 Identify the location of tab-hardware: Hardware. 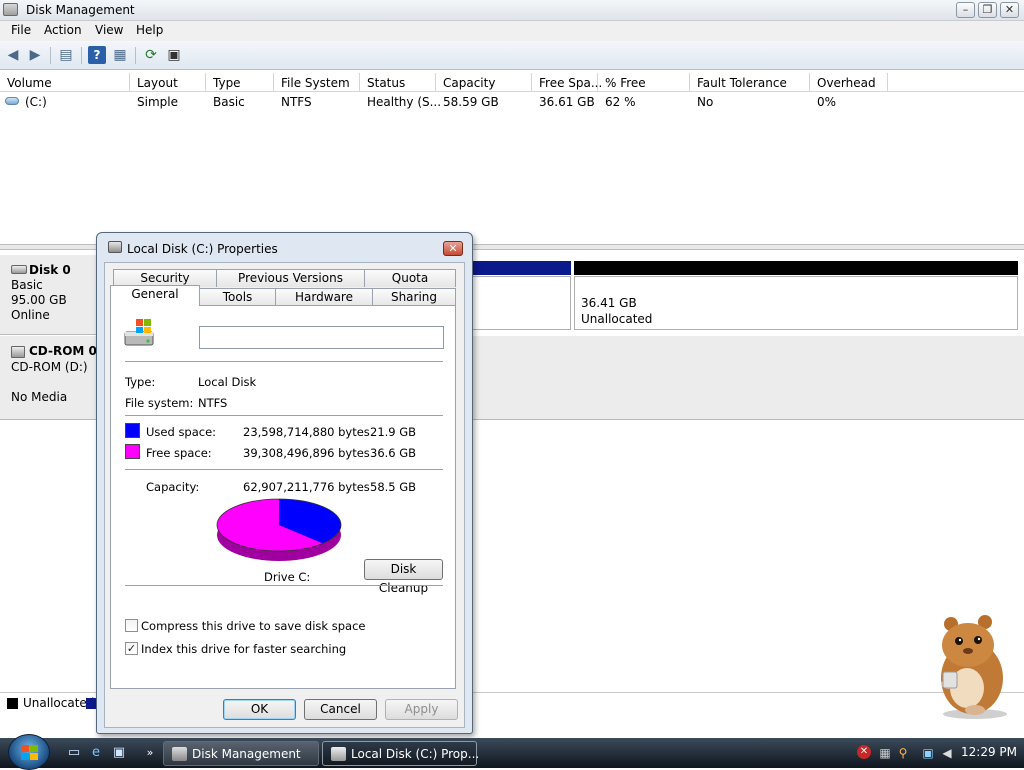
(324, 297).